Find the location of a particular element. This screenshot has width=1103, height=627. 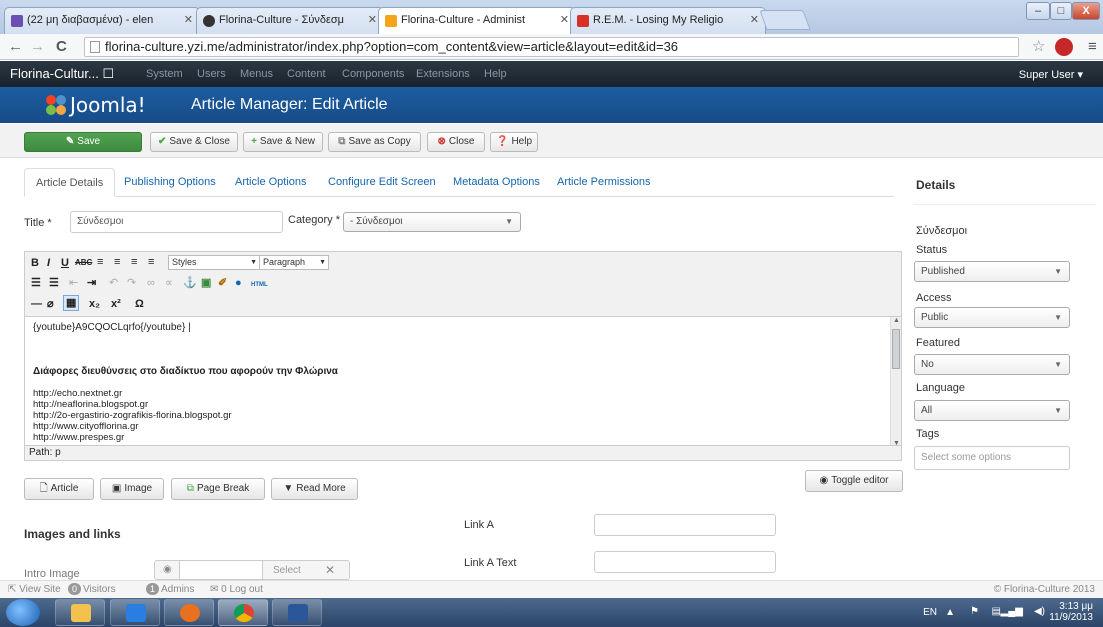

new-tab-button is located at coordinates (785, 20).